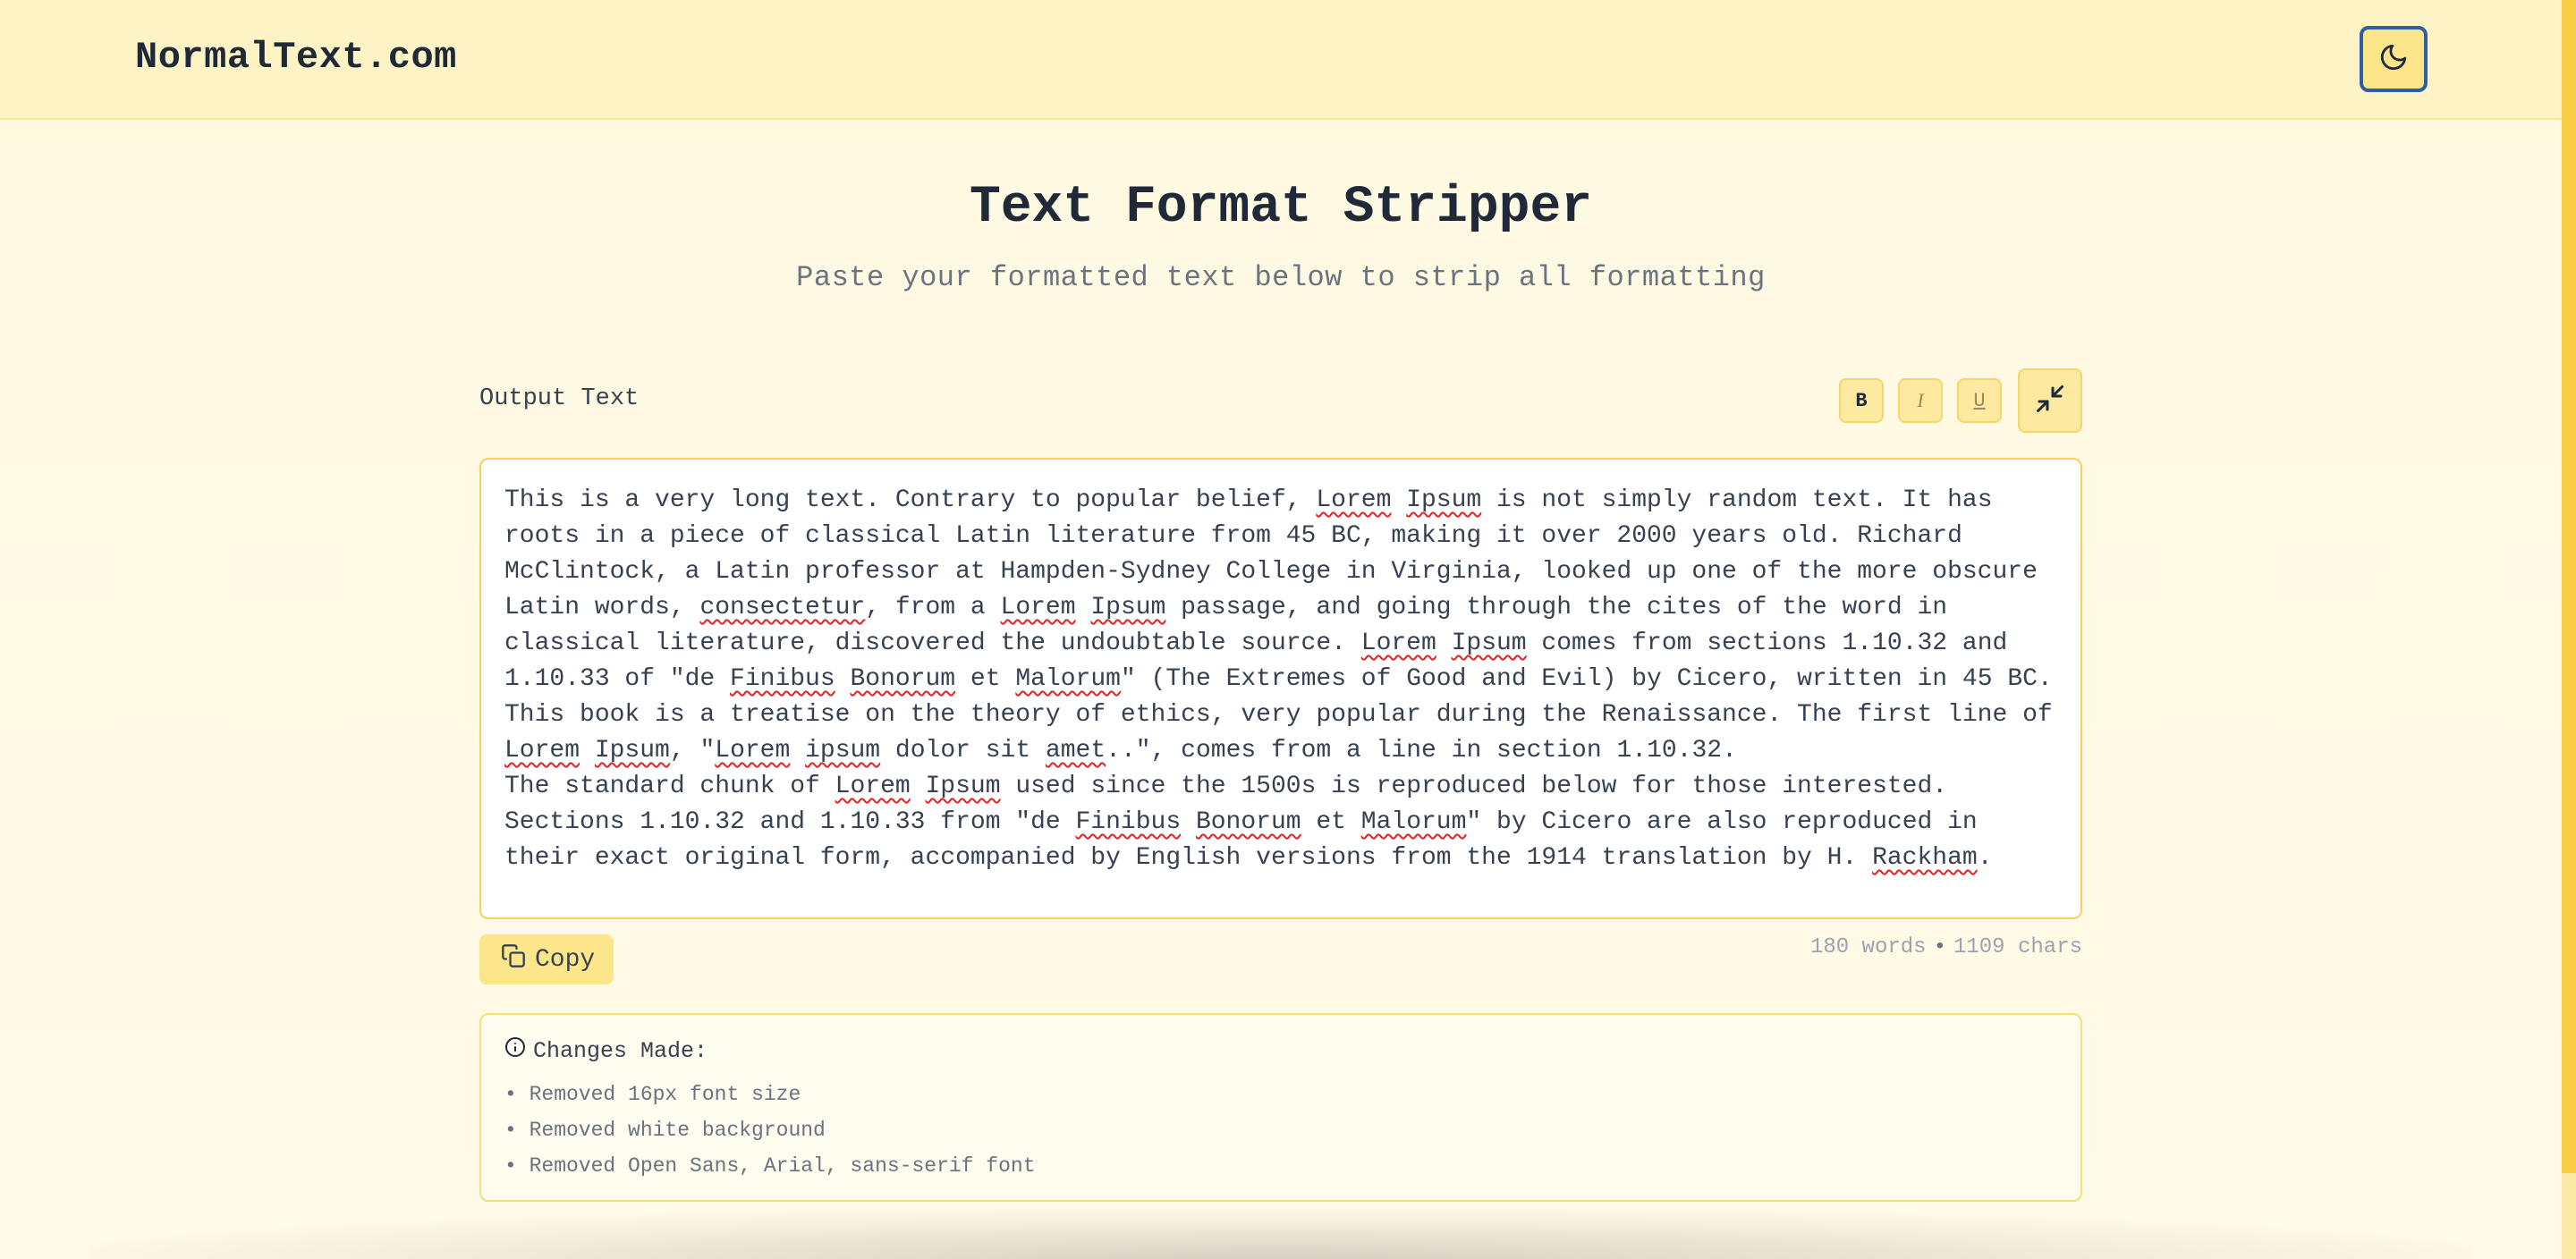 The image size is (2576, 1259). I want to click on site-logo: NormalText.com, so click(296, 57).